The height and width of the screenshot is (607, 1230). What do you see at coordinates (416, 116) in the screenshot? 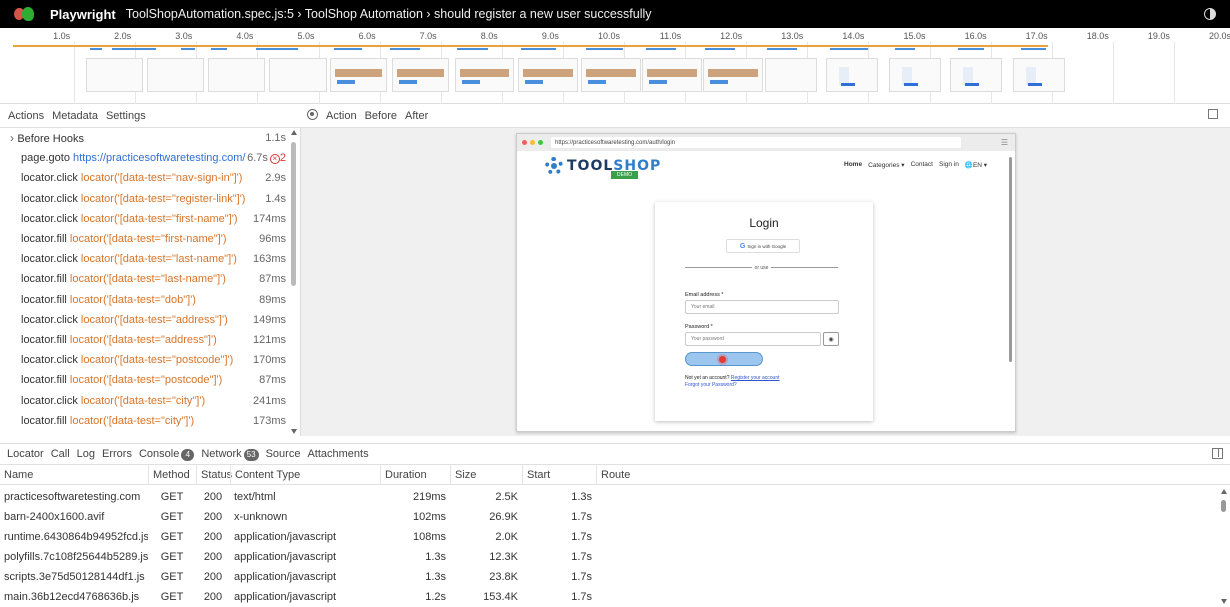
I see `tab-after: After` at bounding box center [416, 116].